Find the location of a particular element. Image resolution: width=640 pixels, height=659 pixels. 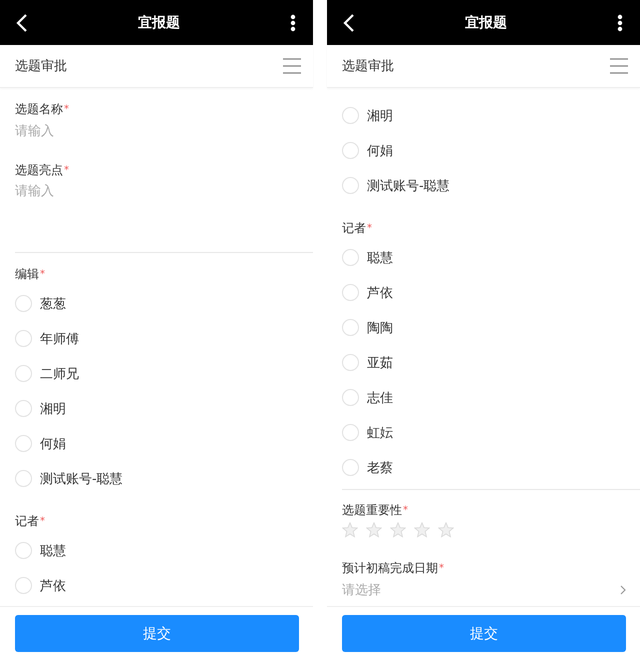

field-label: 编辑 is located at coordinates (27, 274).